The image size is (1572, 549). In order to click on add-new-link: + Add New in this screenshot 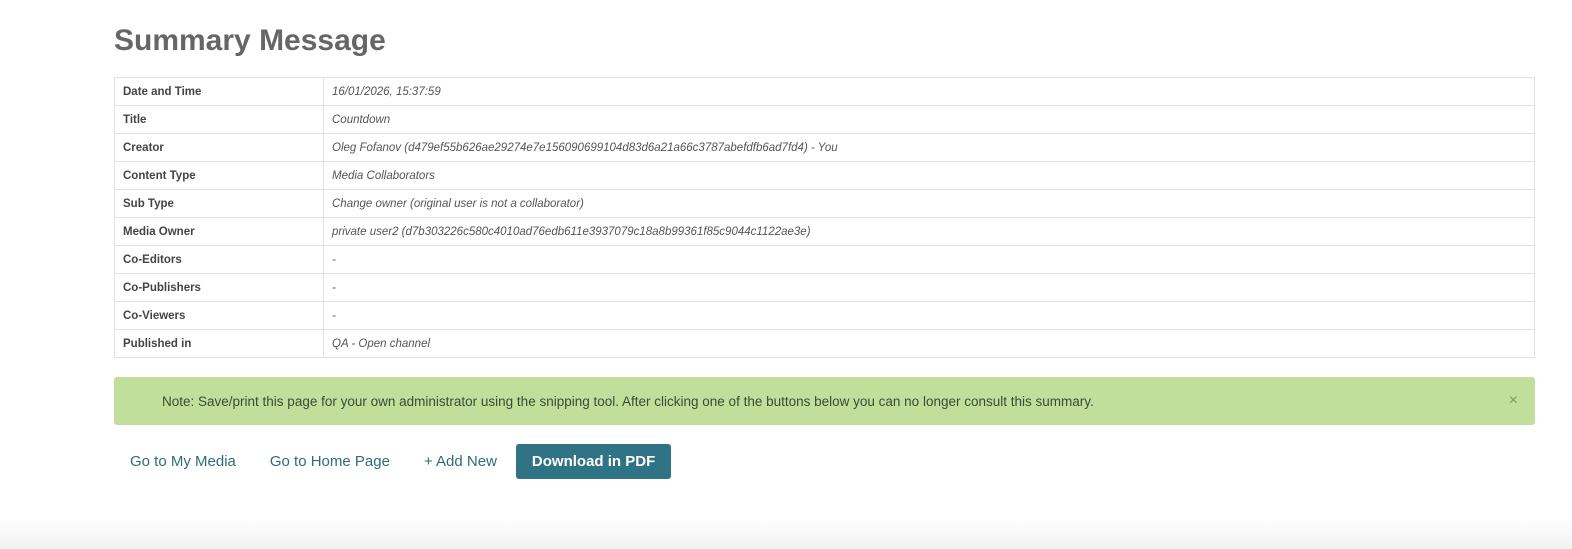, I will do `click(460, 461)`.